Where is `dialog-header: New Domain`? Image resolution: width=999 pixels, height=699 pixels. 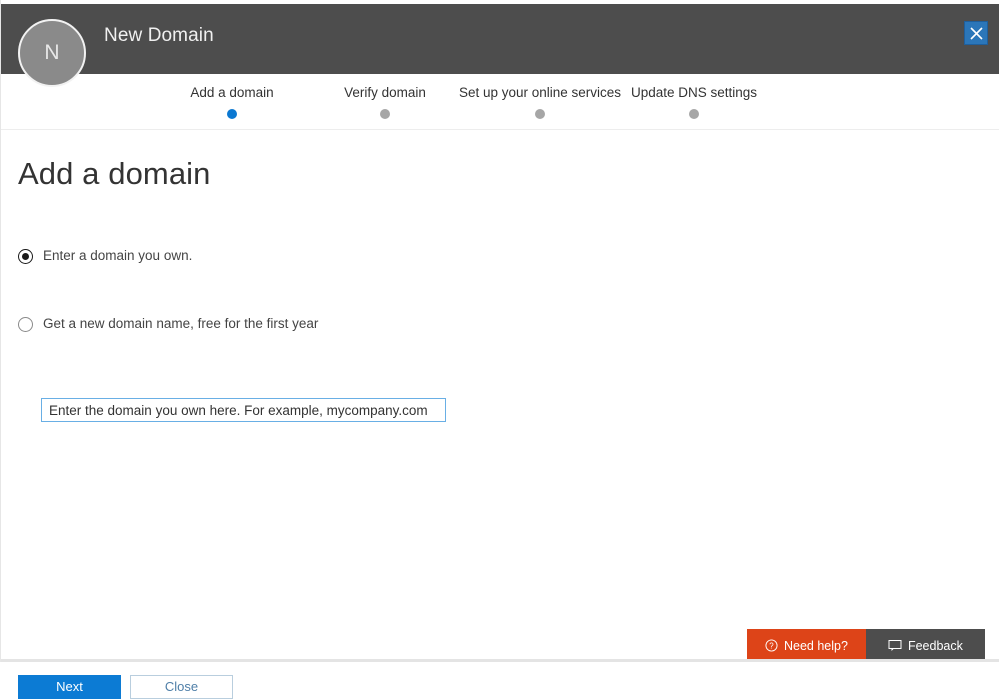
dialog-header: New Domain is located at coordinates (500, 39).